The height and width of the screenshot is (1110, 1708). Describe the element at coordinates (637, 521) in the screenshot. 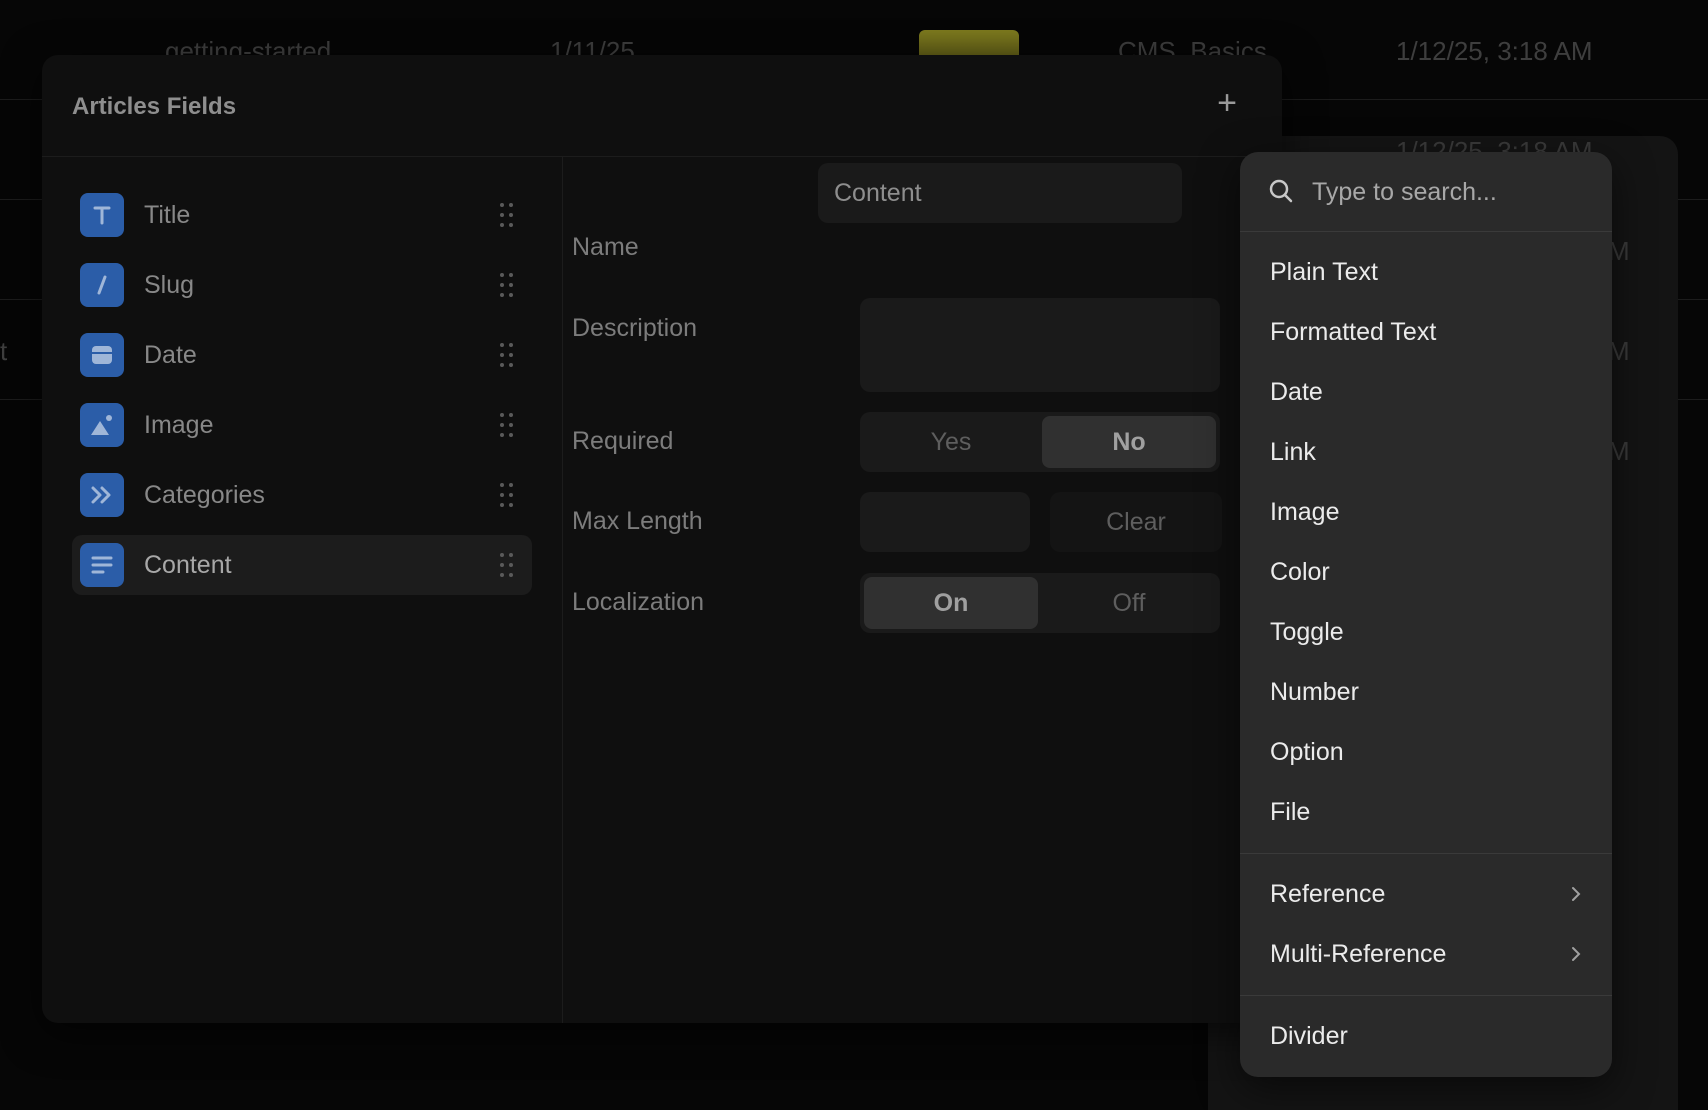

I see `max-length-label: Max Length` at that location.